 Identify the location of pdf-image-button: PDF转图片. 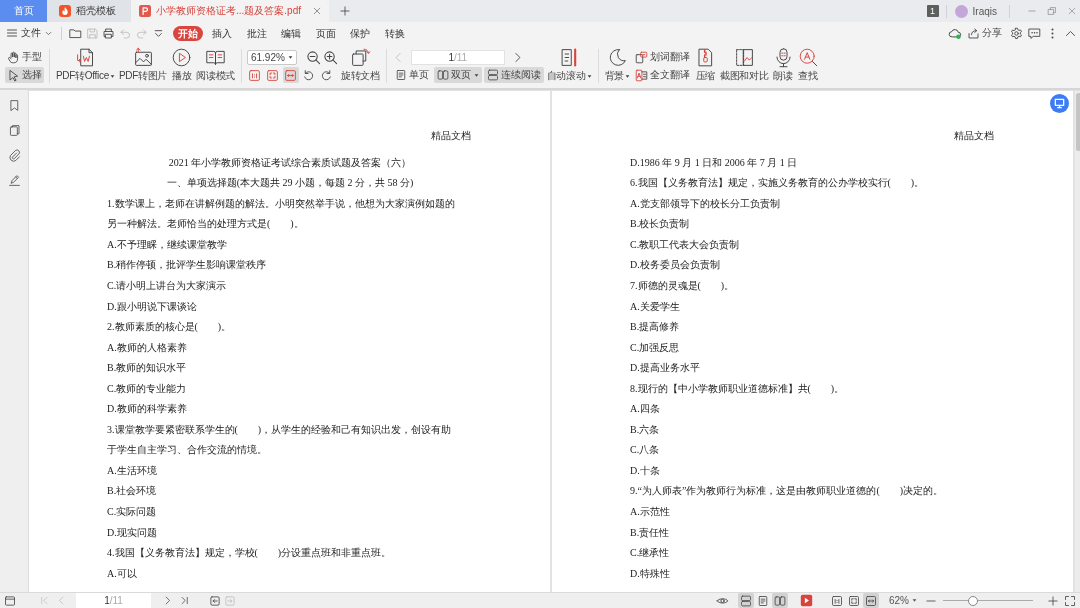
(143, 66).